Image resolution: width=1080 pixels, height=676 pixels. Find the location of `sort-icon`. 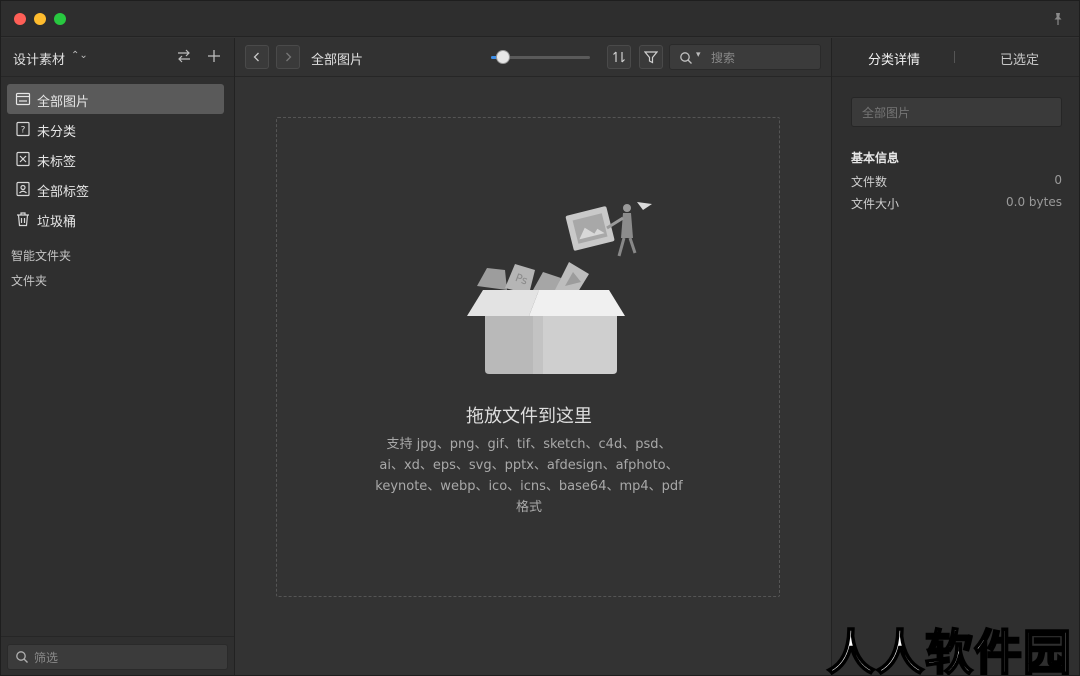

sort-icon is located at coordinates (619, 57).